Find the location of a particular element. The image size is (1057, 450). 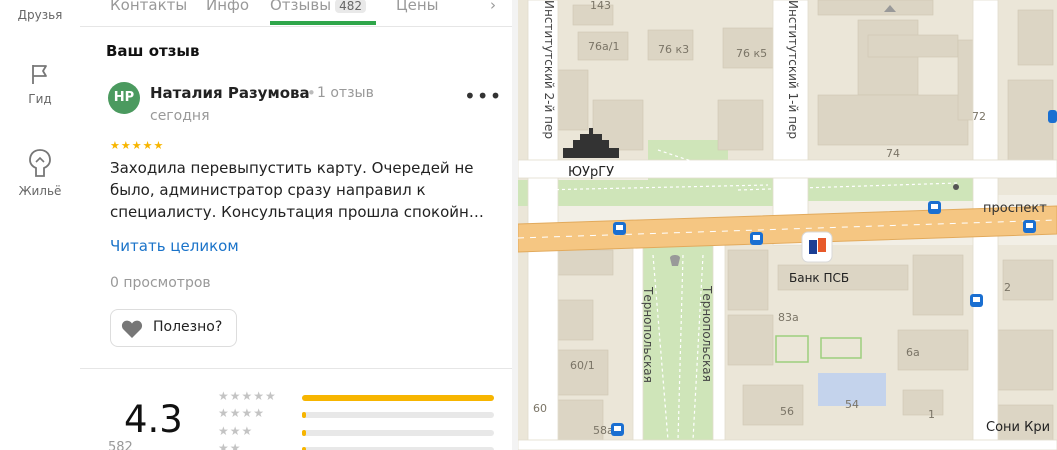

bank-logo-accent is located at coordinates (822, 245).